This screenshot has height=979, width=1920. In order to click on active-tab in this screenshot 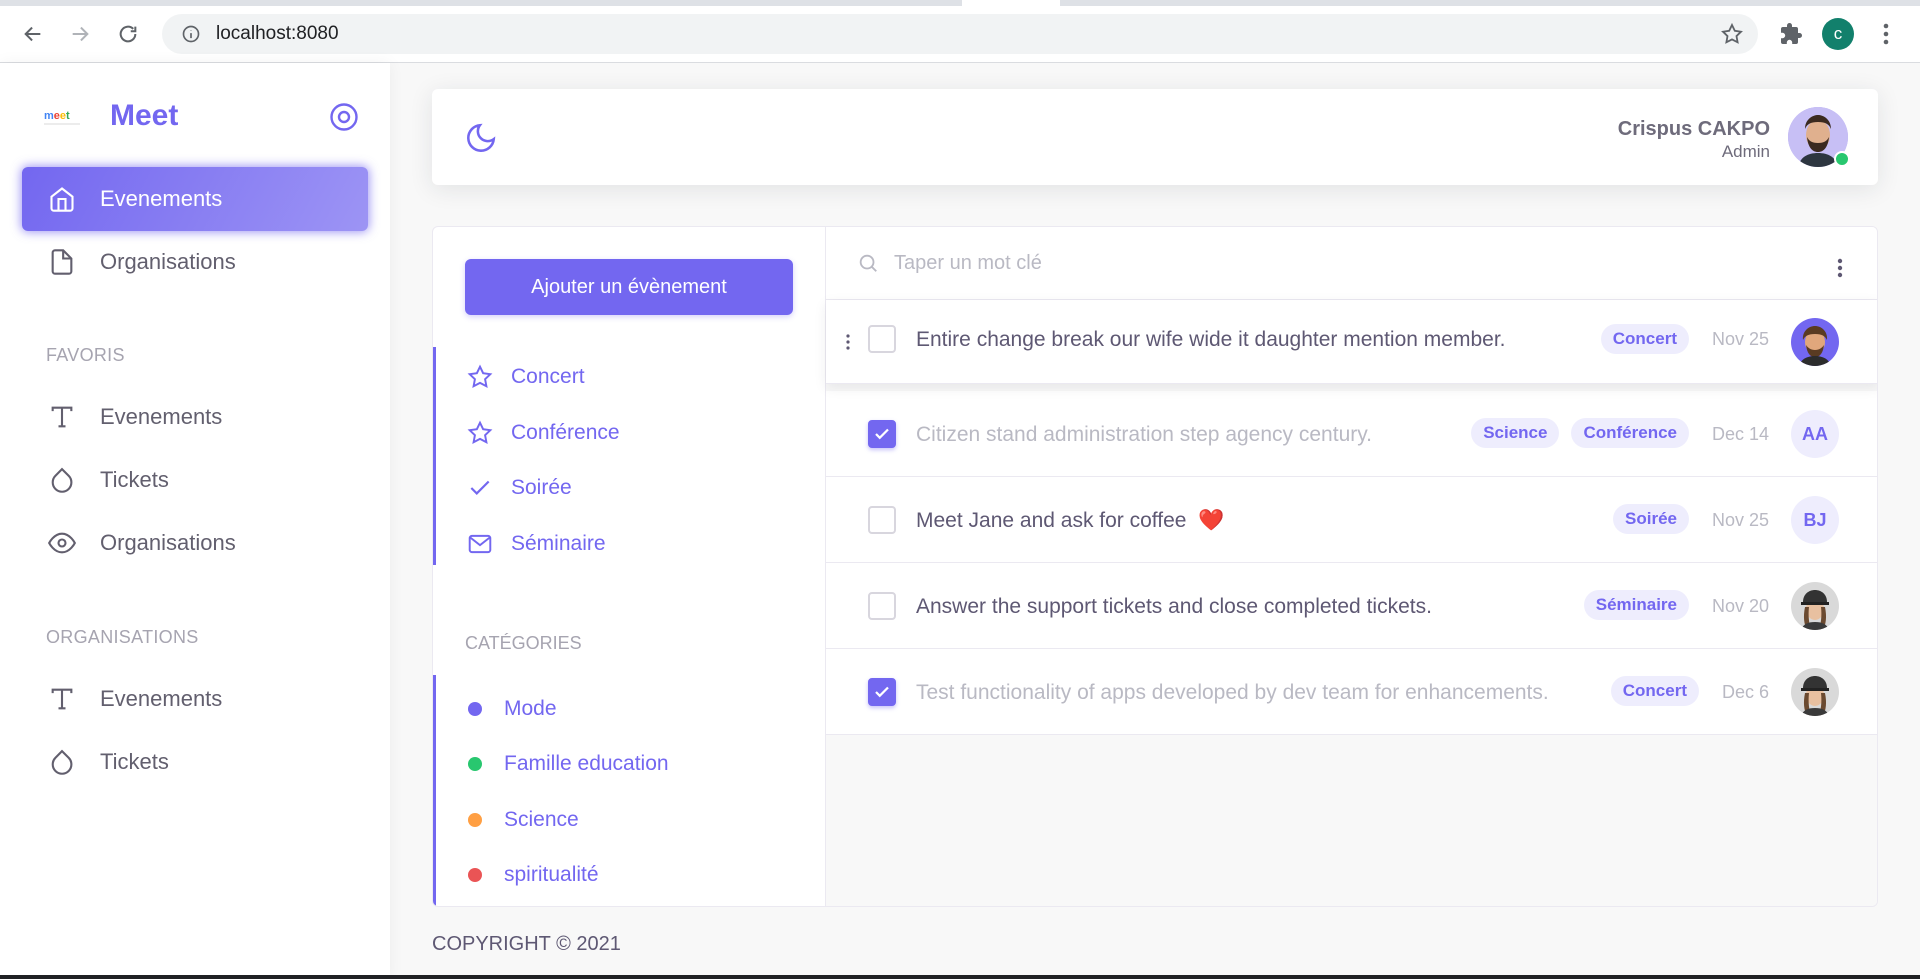, I will do `click(1011, 3)`.